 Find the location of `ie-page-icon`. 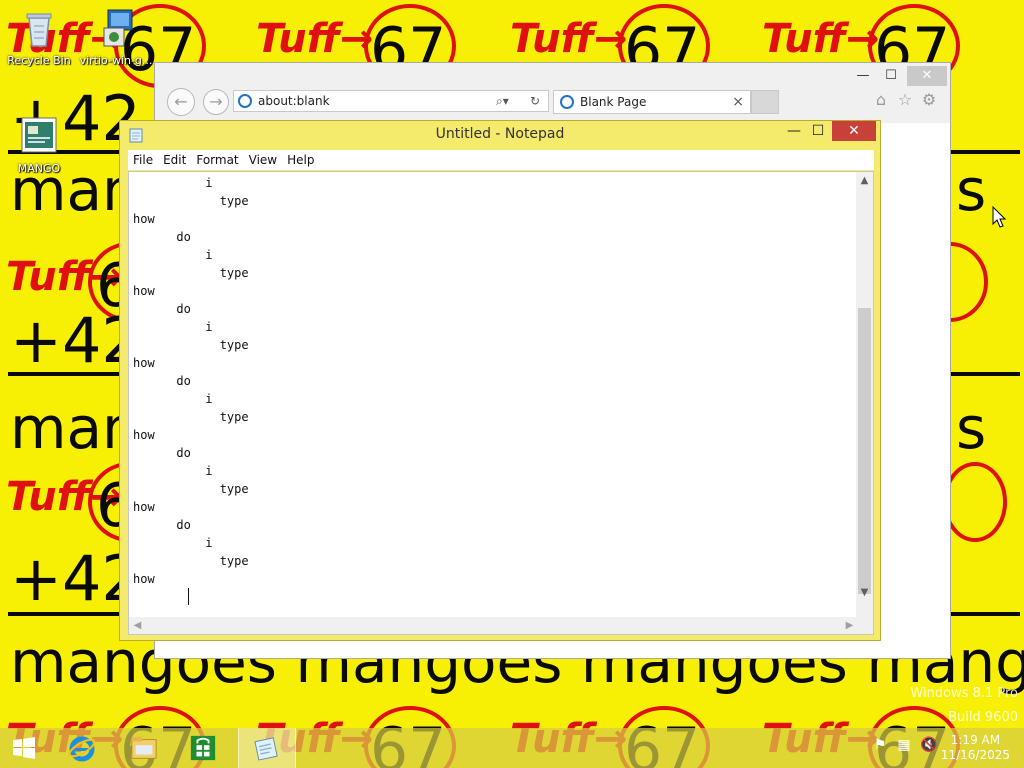

ie-page-icon is located at coordinates (245, 101).